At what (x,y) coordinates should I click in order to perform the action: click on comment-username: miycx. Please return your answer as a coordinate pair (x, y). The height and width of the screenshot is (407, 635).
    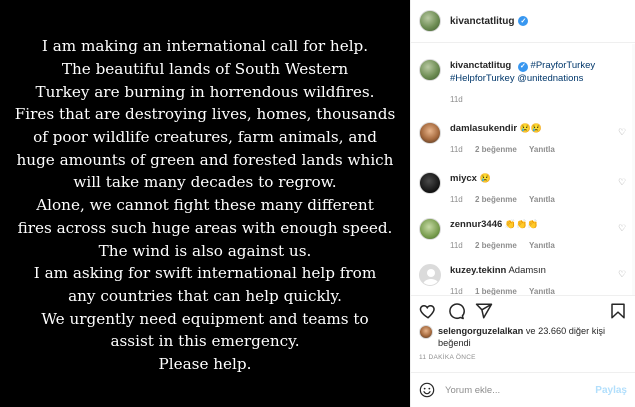
    Looking at the image, I should click on (463, 178).